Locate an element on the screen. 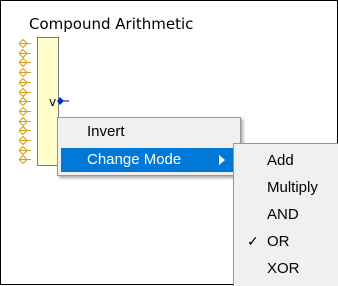  menu-item-change-mode: Change Mode is located at coordinates (149, 160).